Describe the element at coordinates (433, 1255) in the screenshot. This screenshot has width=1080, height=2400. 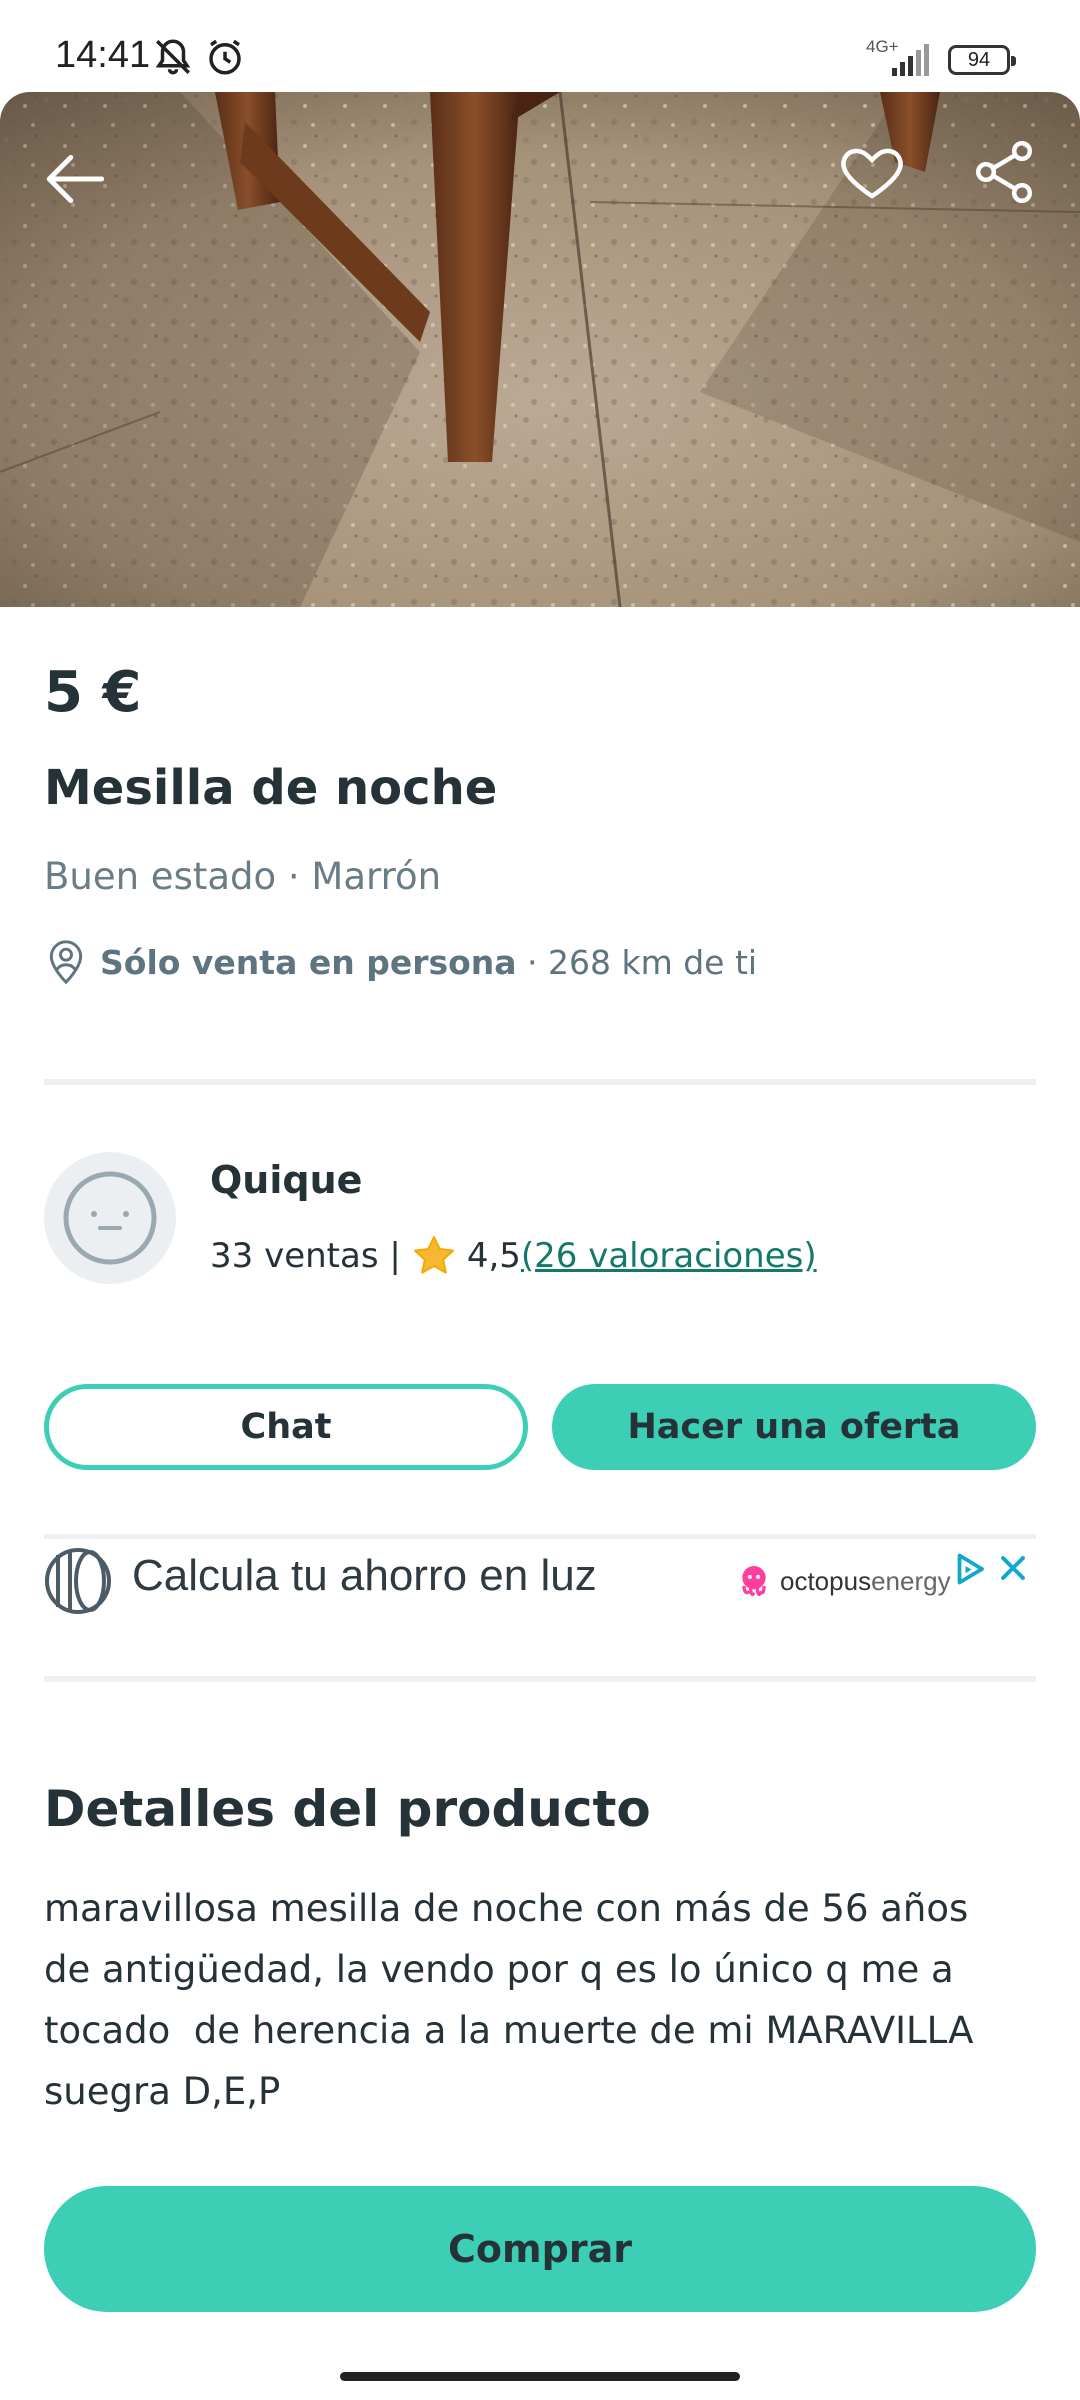
I see `star-icon` at that location.